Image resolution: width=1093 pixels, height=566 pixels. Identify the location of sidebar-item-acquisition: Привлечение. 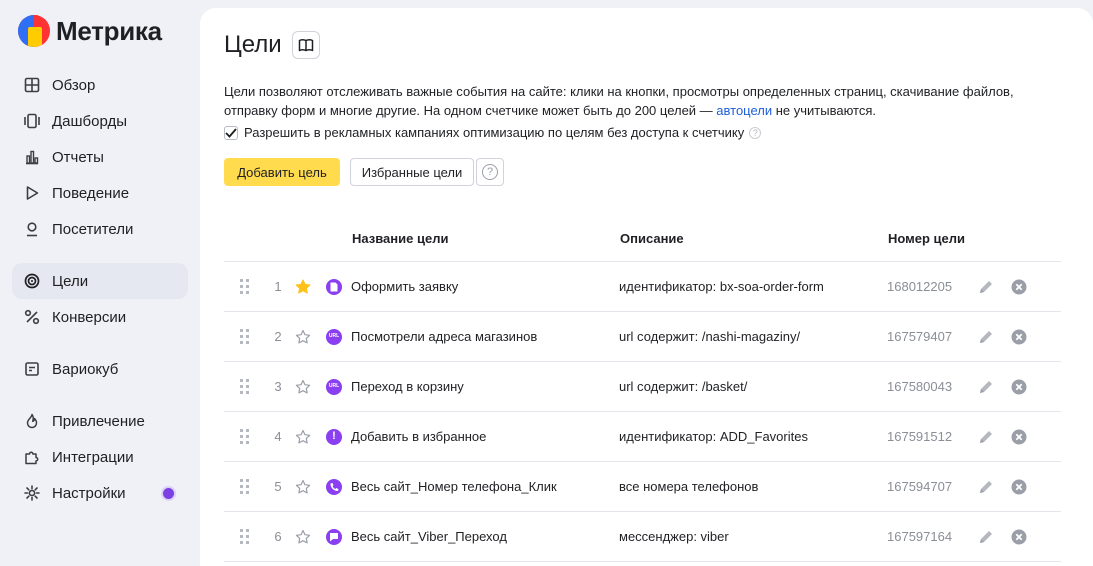
(100, 421).